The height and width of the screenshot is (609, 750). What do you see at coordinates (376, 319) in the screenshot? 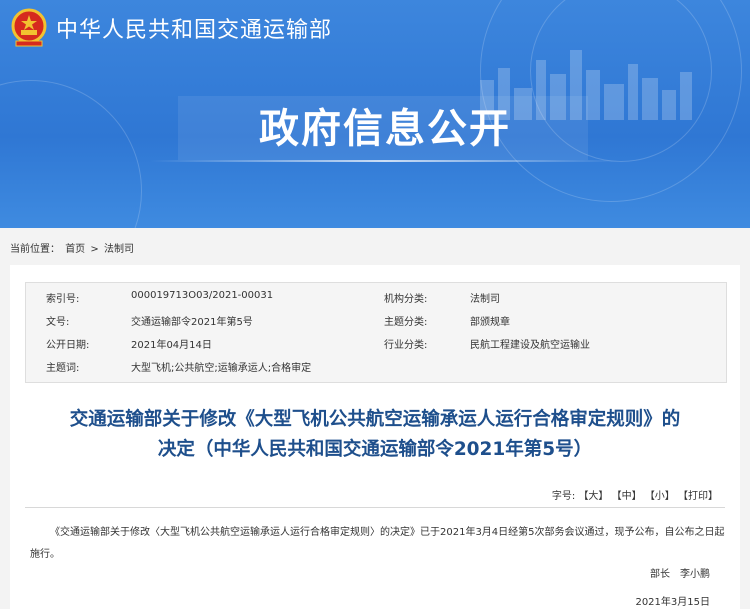
I see `metadata-row: 文号: 交通运输部令2021年第5号 主题分类: 部颁规章` at bounding box center [376, 319].